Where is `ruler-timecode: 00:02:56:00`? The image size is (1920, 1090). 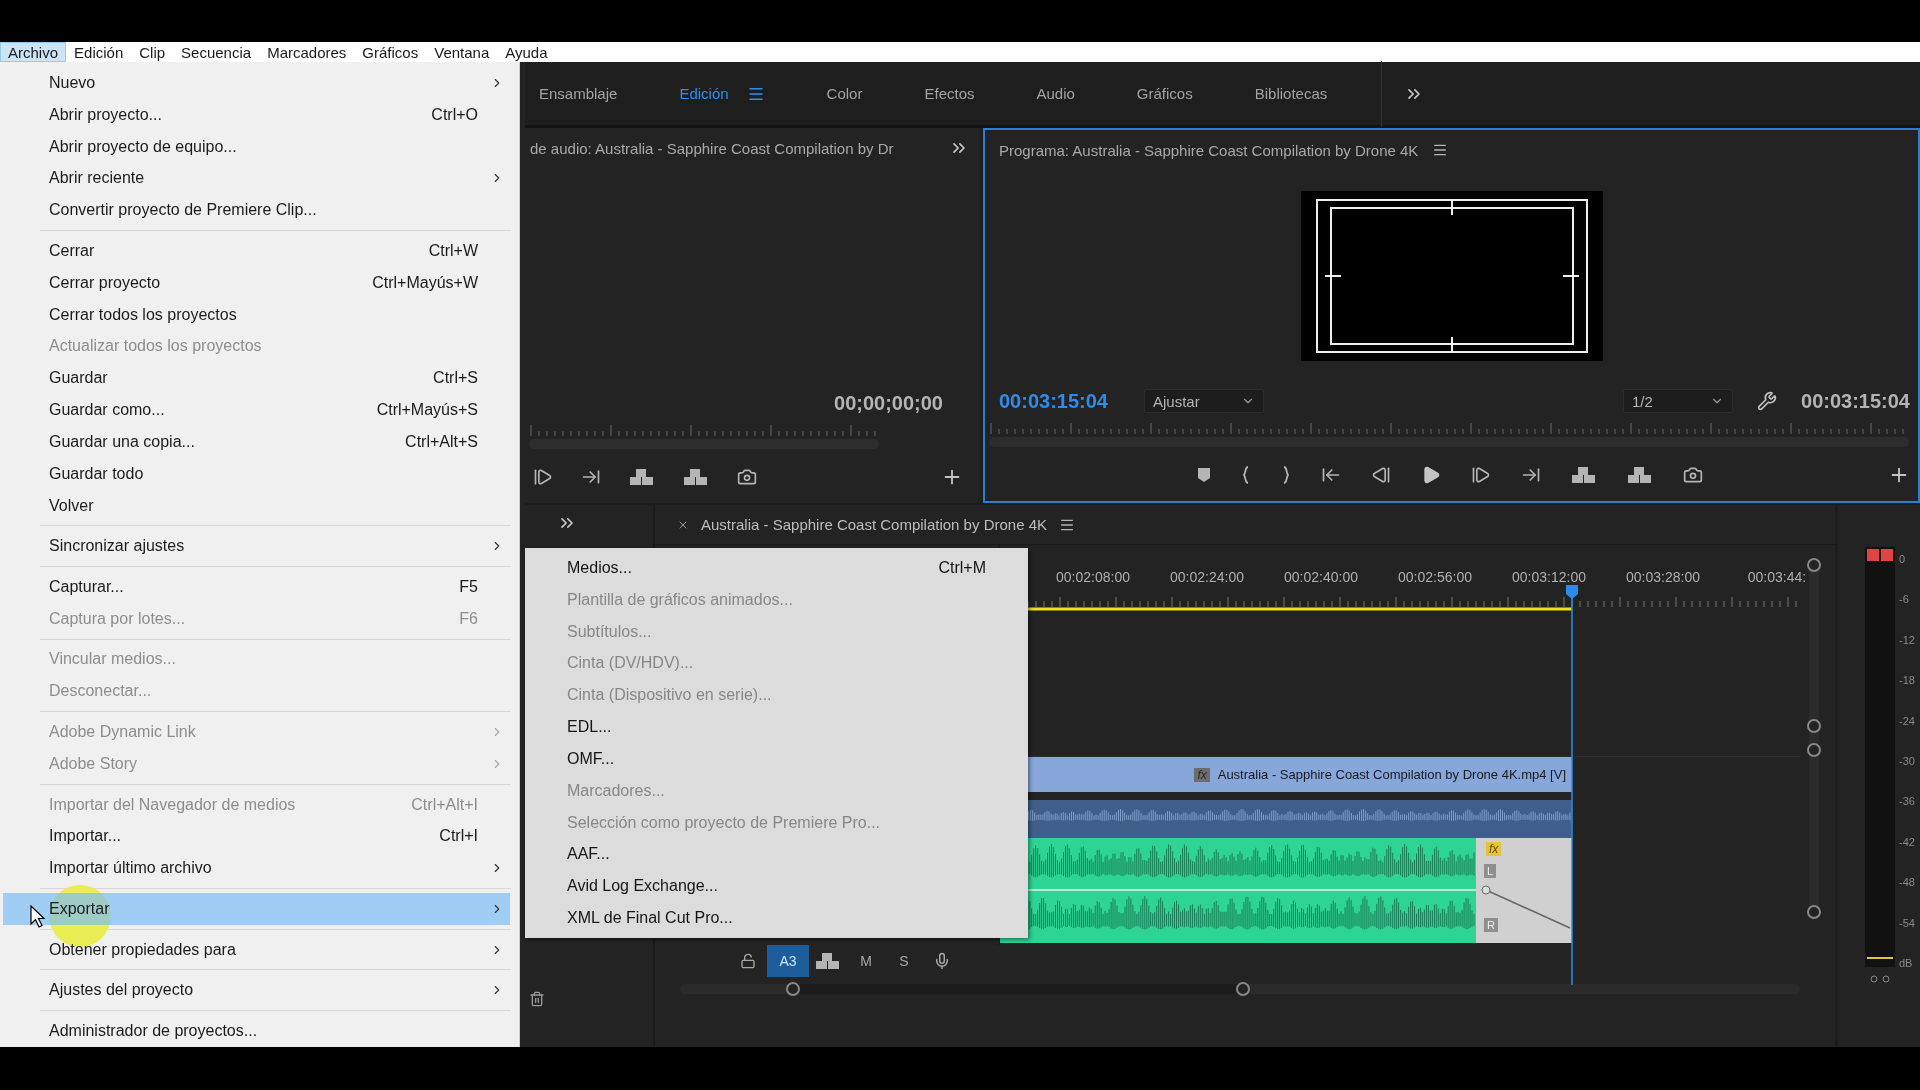 ruler-timecode: 00:02:56:00 is located at coordinates (1435, 577).